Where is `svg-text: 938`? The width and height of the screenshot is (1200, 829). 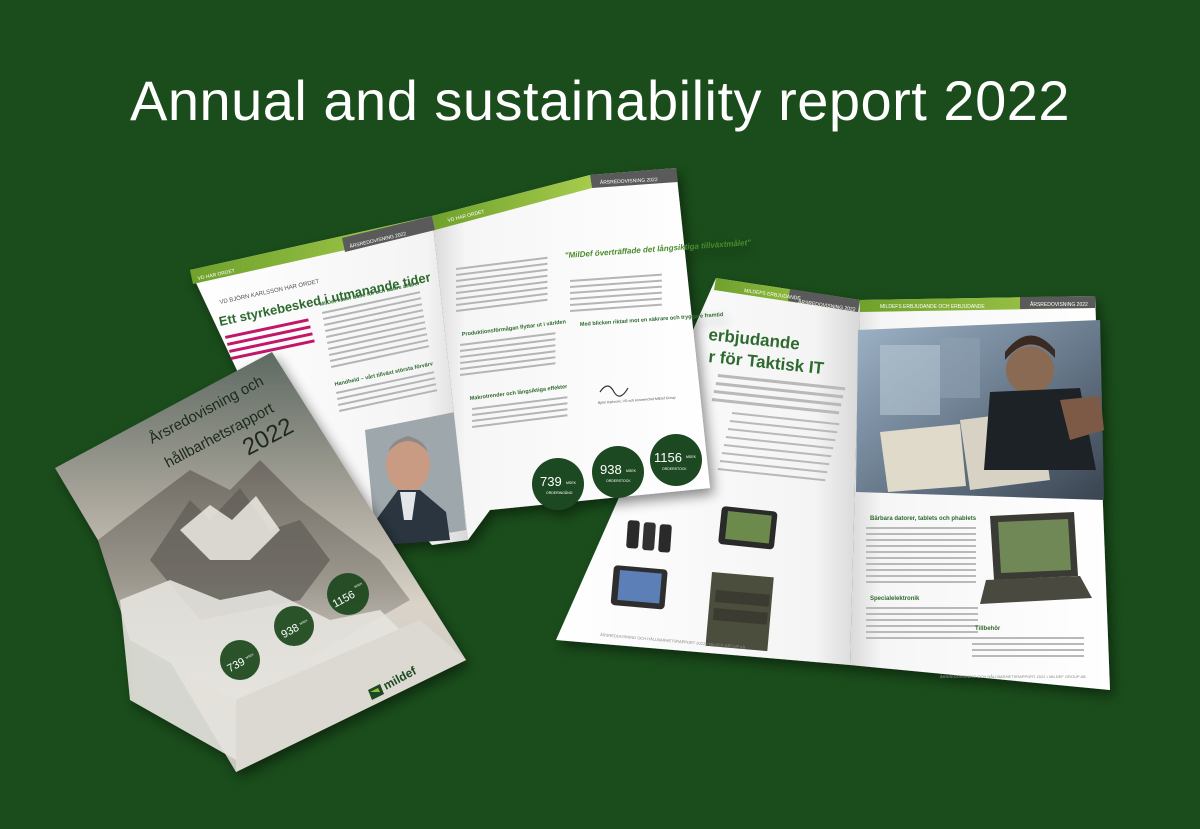 svg-text: 938 is located at coordinates (611, 469).